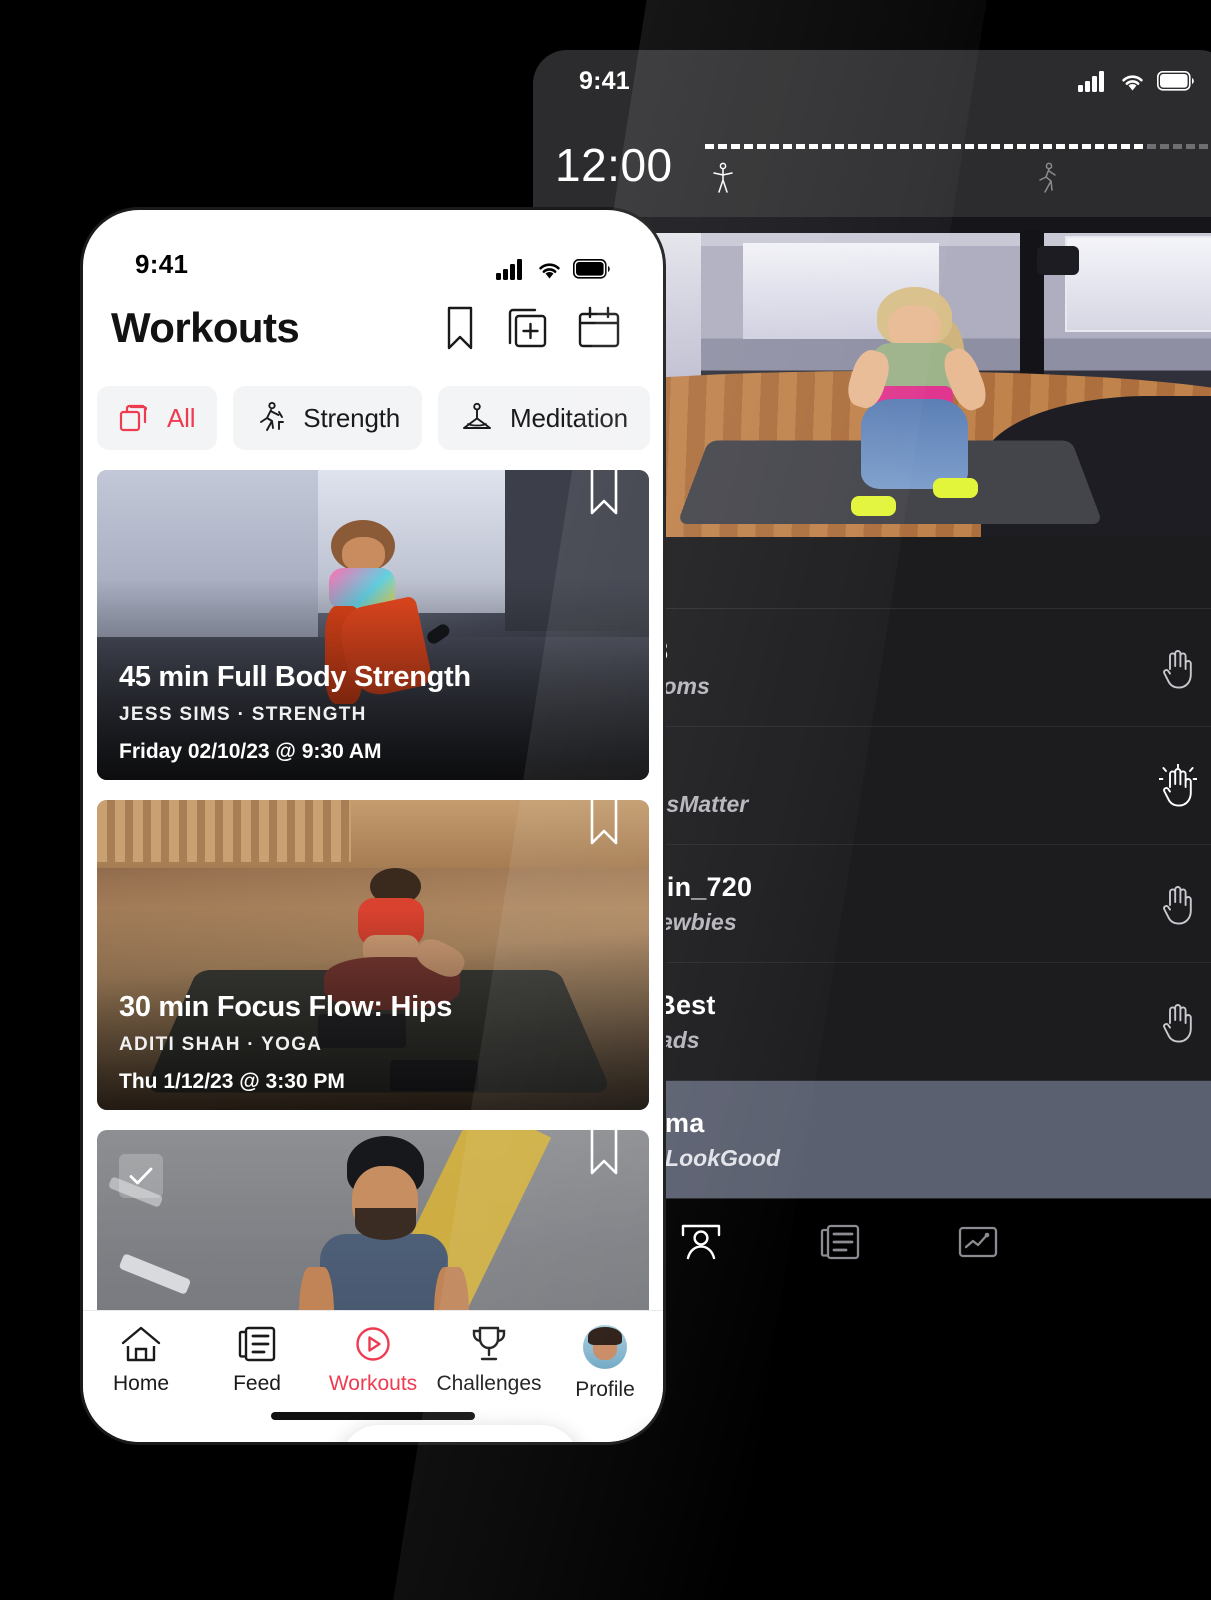 The height and width of the screenshot is (1600, 1211). Describe the element at coordinates (568, 417) in the screenshot. I see `chip-label: Meditation` at that location.